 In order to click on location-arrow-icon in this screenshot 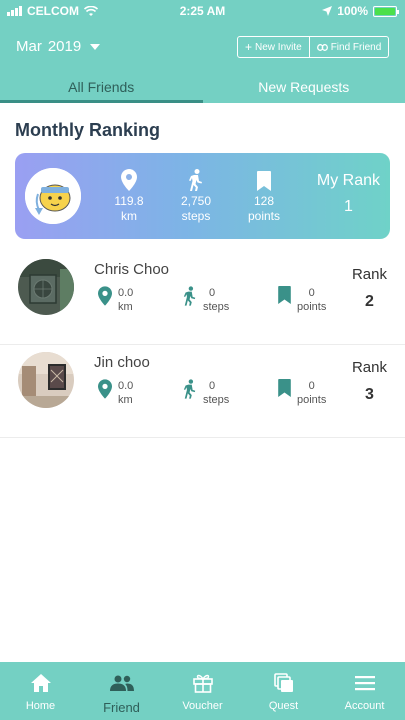, I will do `click(327, 11)`.